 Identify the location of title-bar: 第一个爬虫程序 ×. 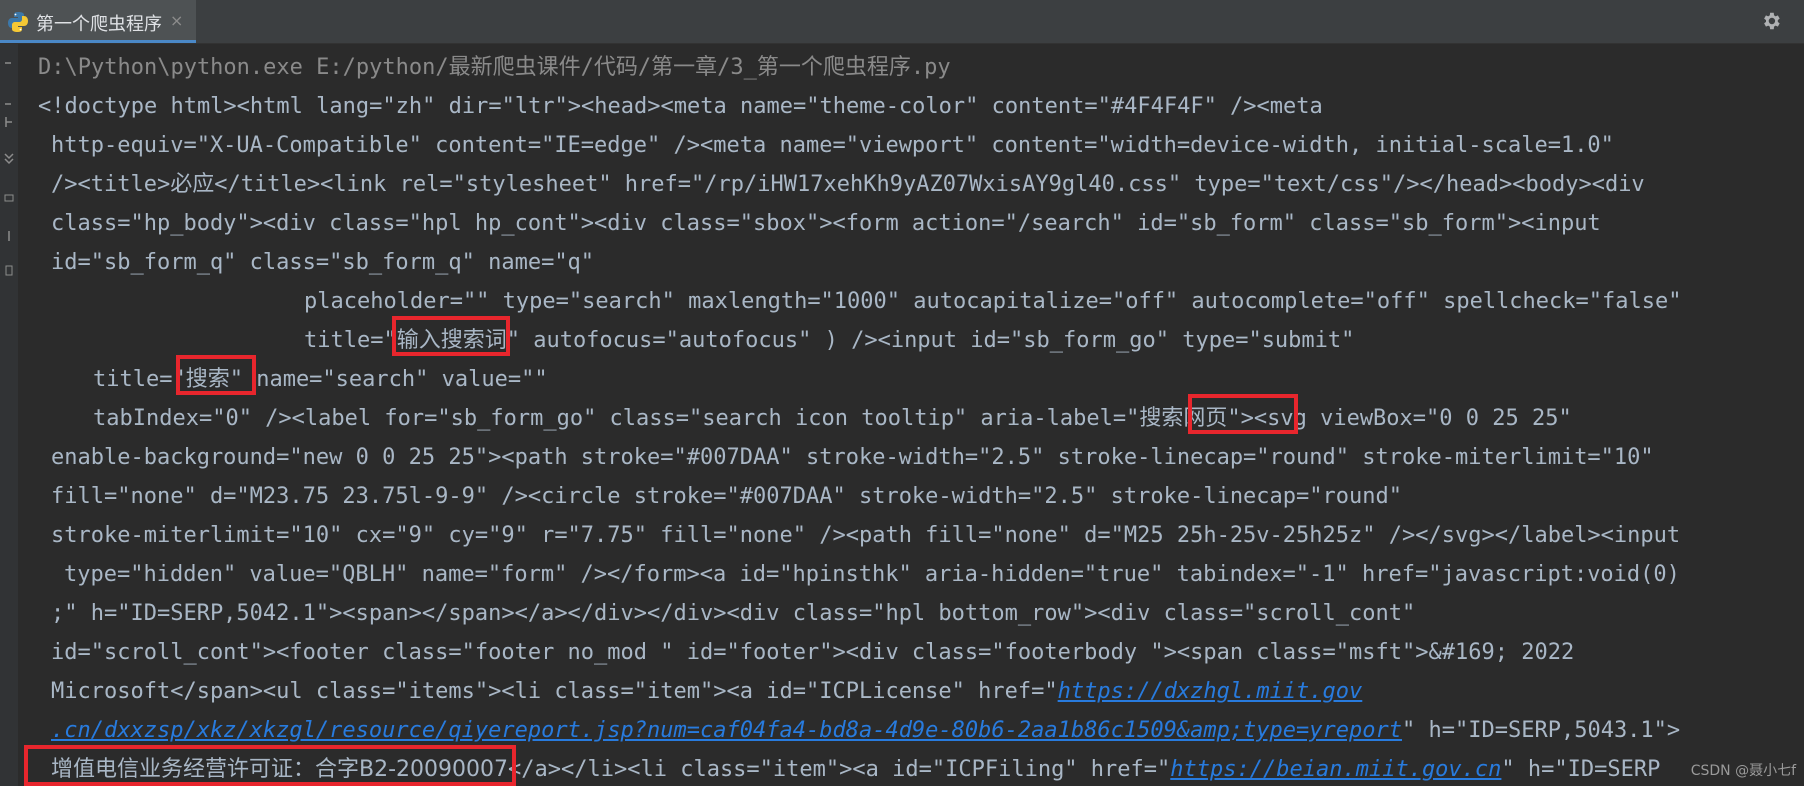
(902, 22).